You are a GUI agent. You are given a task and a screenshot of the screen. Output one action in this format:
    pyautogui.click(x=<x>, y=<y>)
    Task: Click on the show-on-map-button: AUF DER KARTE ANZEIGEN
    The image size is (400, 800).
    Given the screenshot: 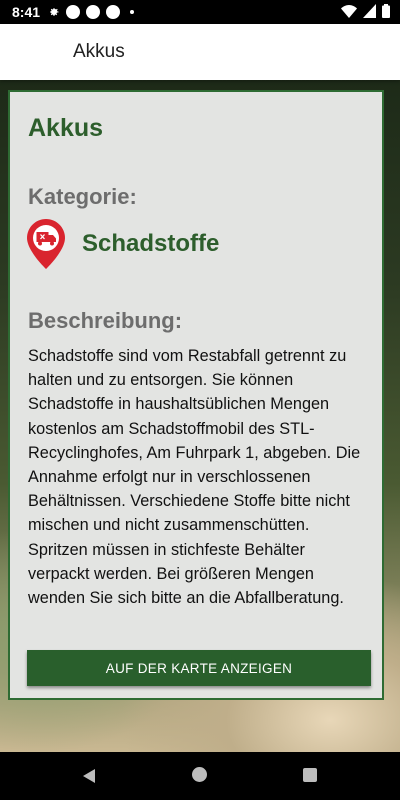 What is the action you would take?
    pyautogui.click(x=199, y=668)
    